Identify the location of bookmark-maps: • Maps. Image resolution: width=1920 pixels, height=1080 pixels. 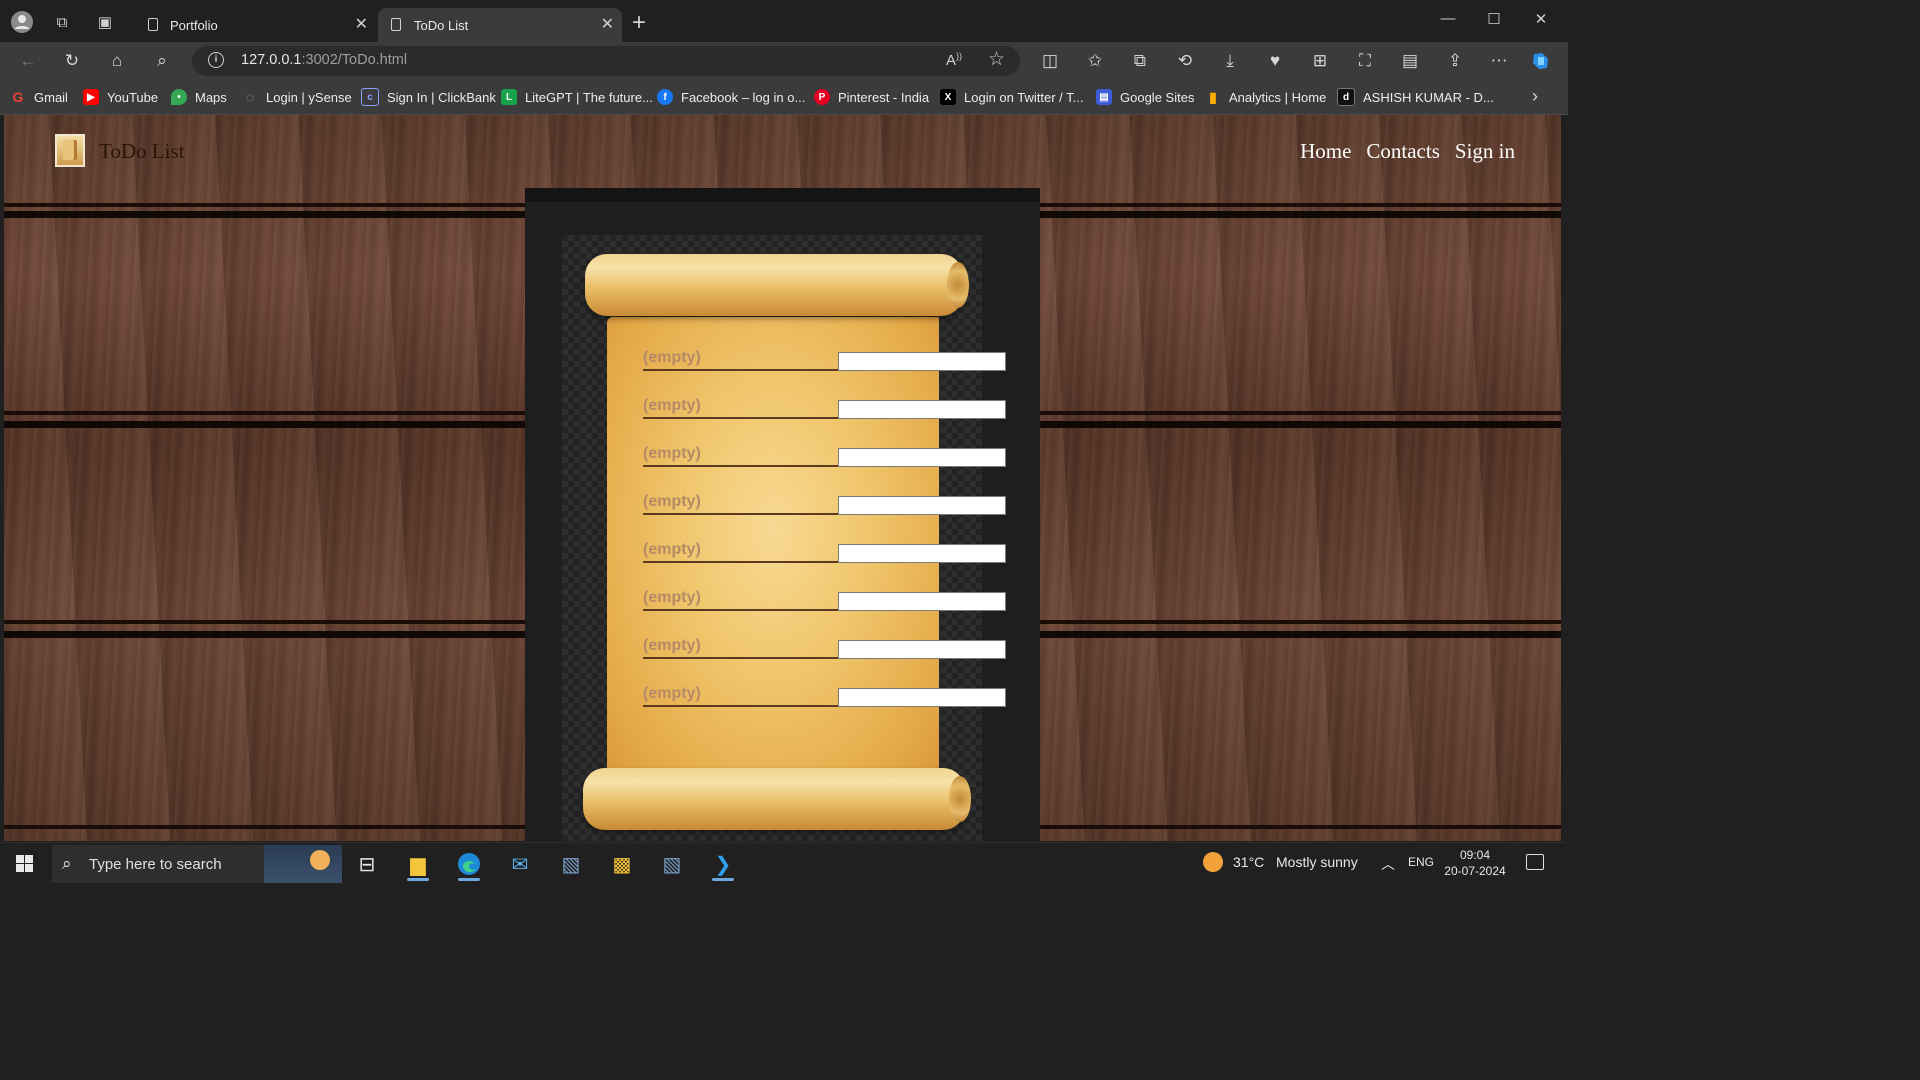
(199, 97).